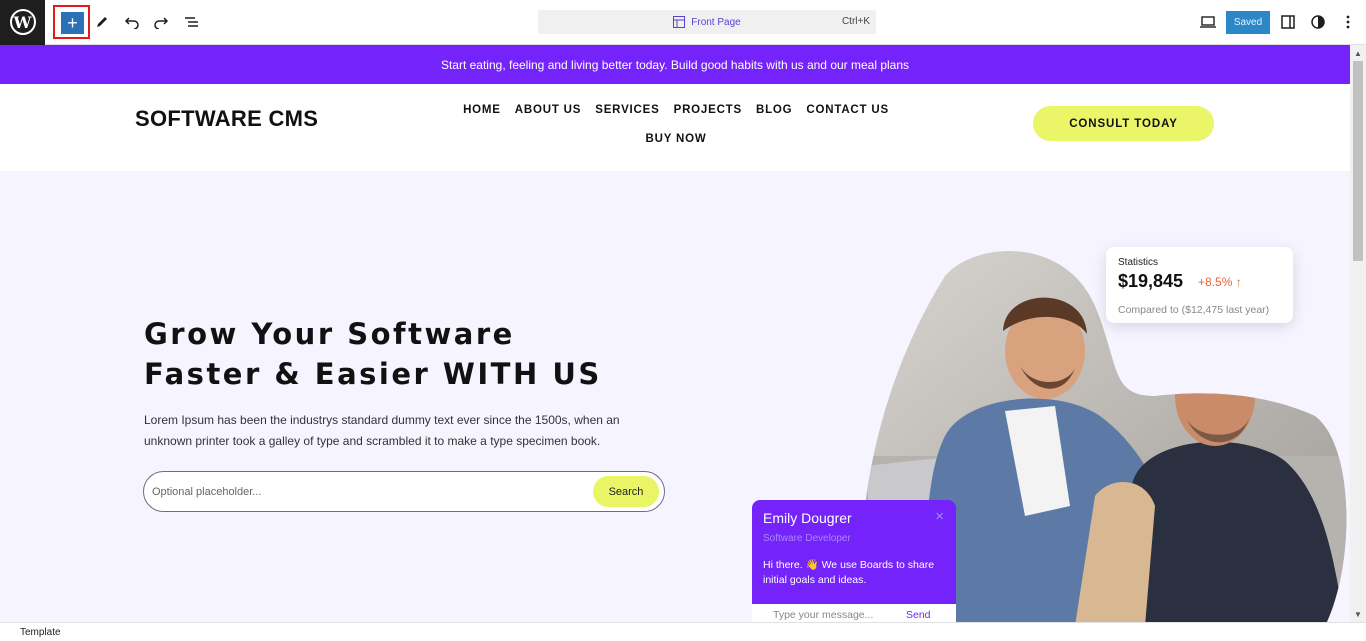 The height and width of the screenshot is (641, 1366). I want to click on chat-contact-name: Emily Dougrer, so click(807, 518).